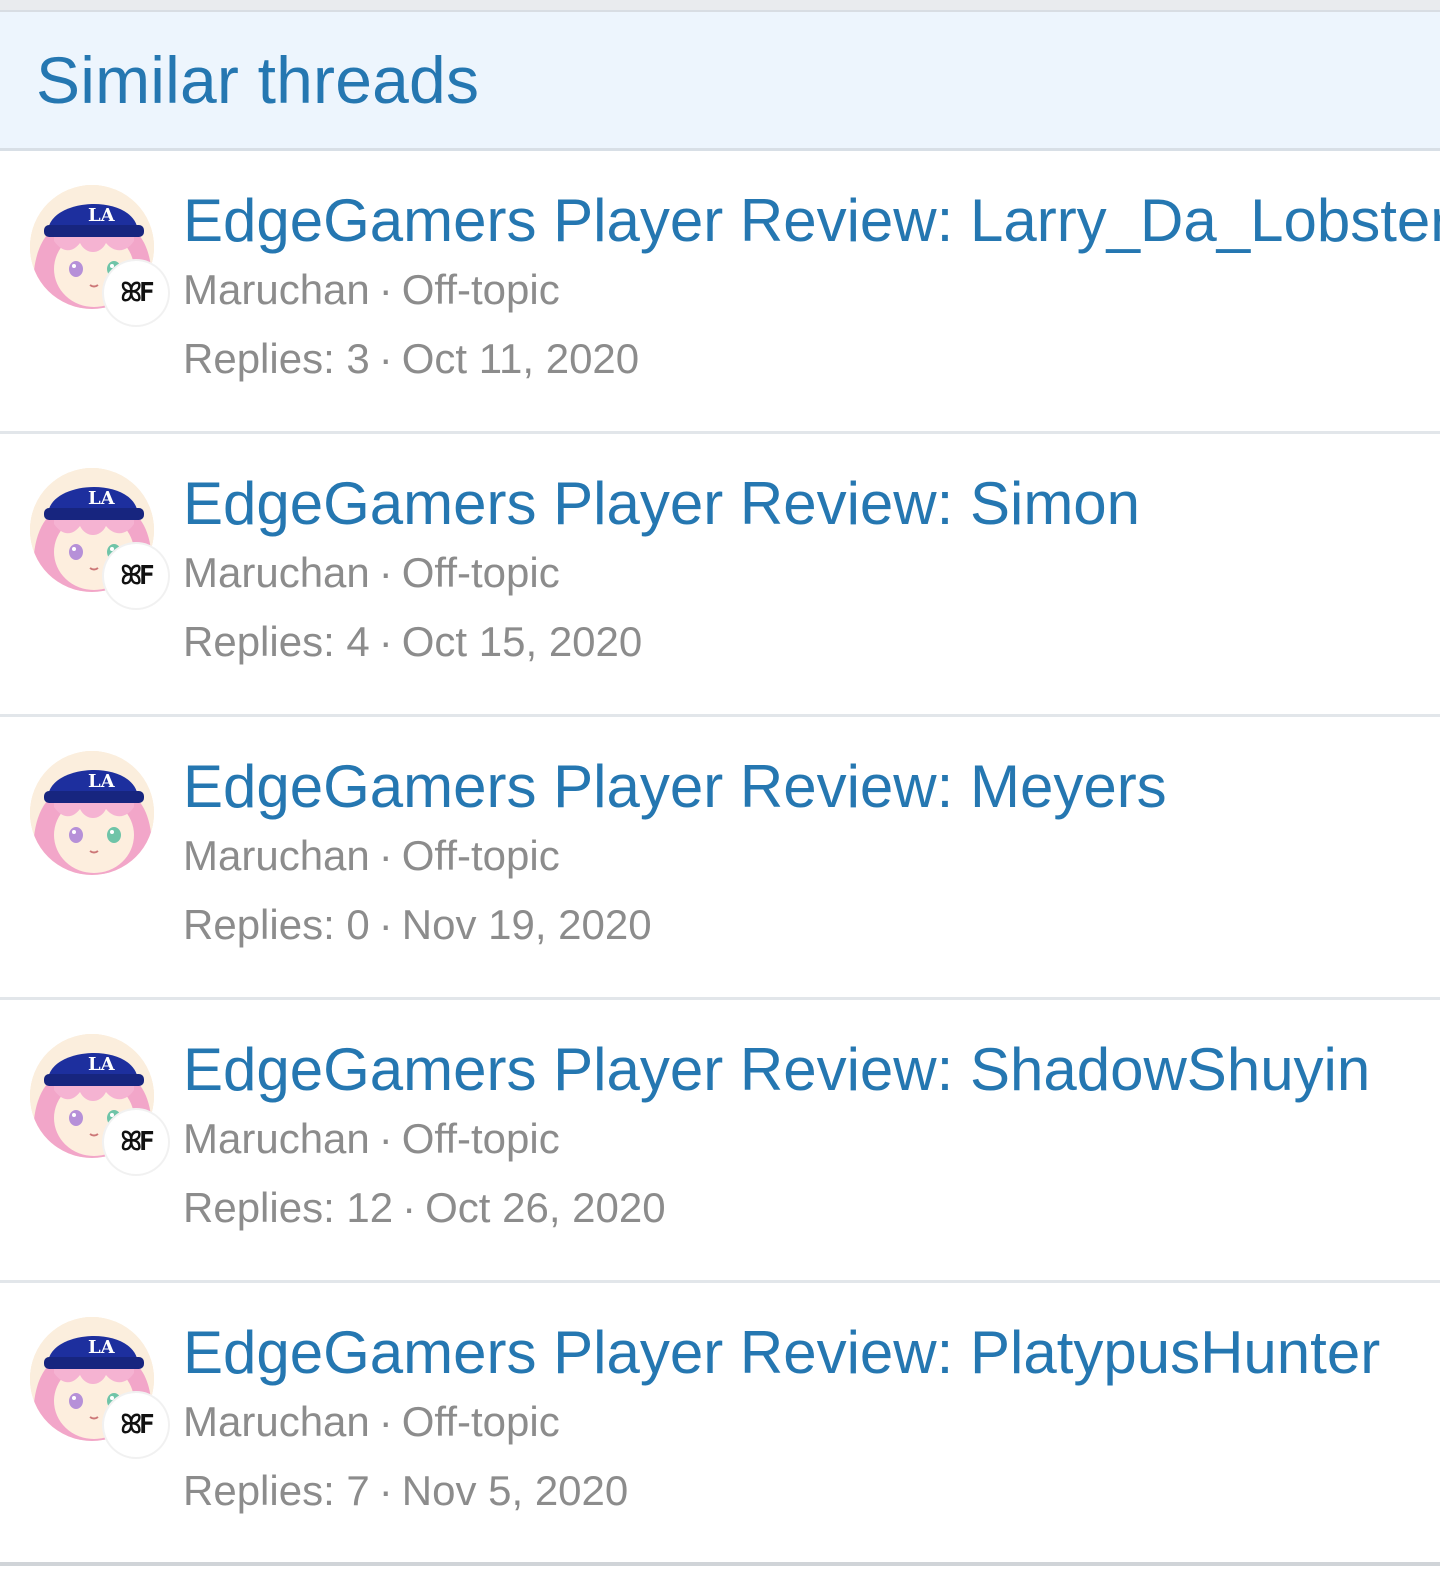 The height and width of the screenshot is (1570, 1440). What do you see at coordinates (545, 1207) in the screenshot?
I see `thread-date: Oct 26, 2020` at bounding box center [545, 1207].